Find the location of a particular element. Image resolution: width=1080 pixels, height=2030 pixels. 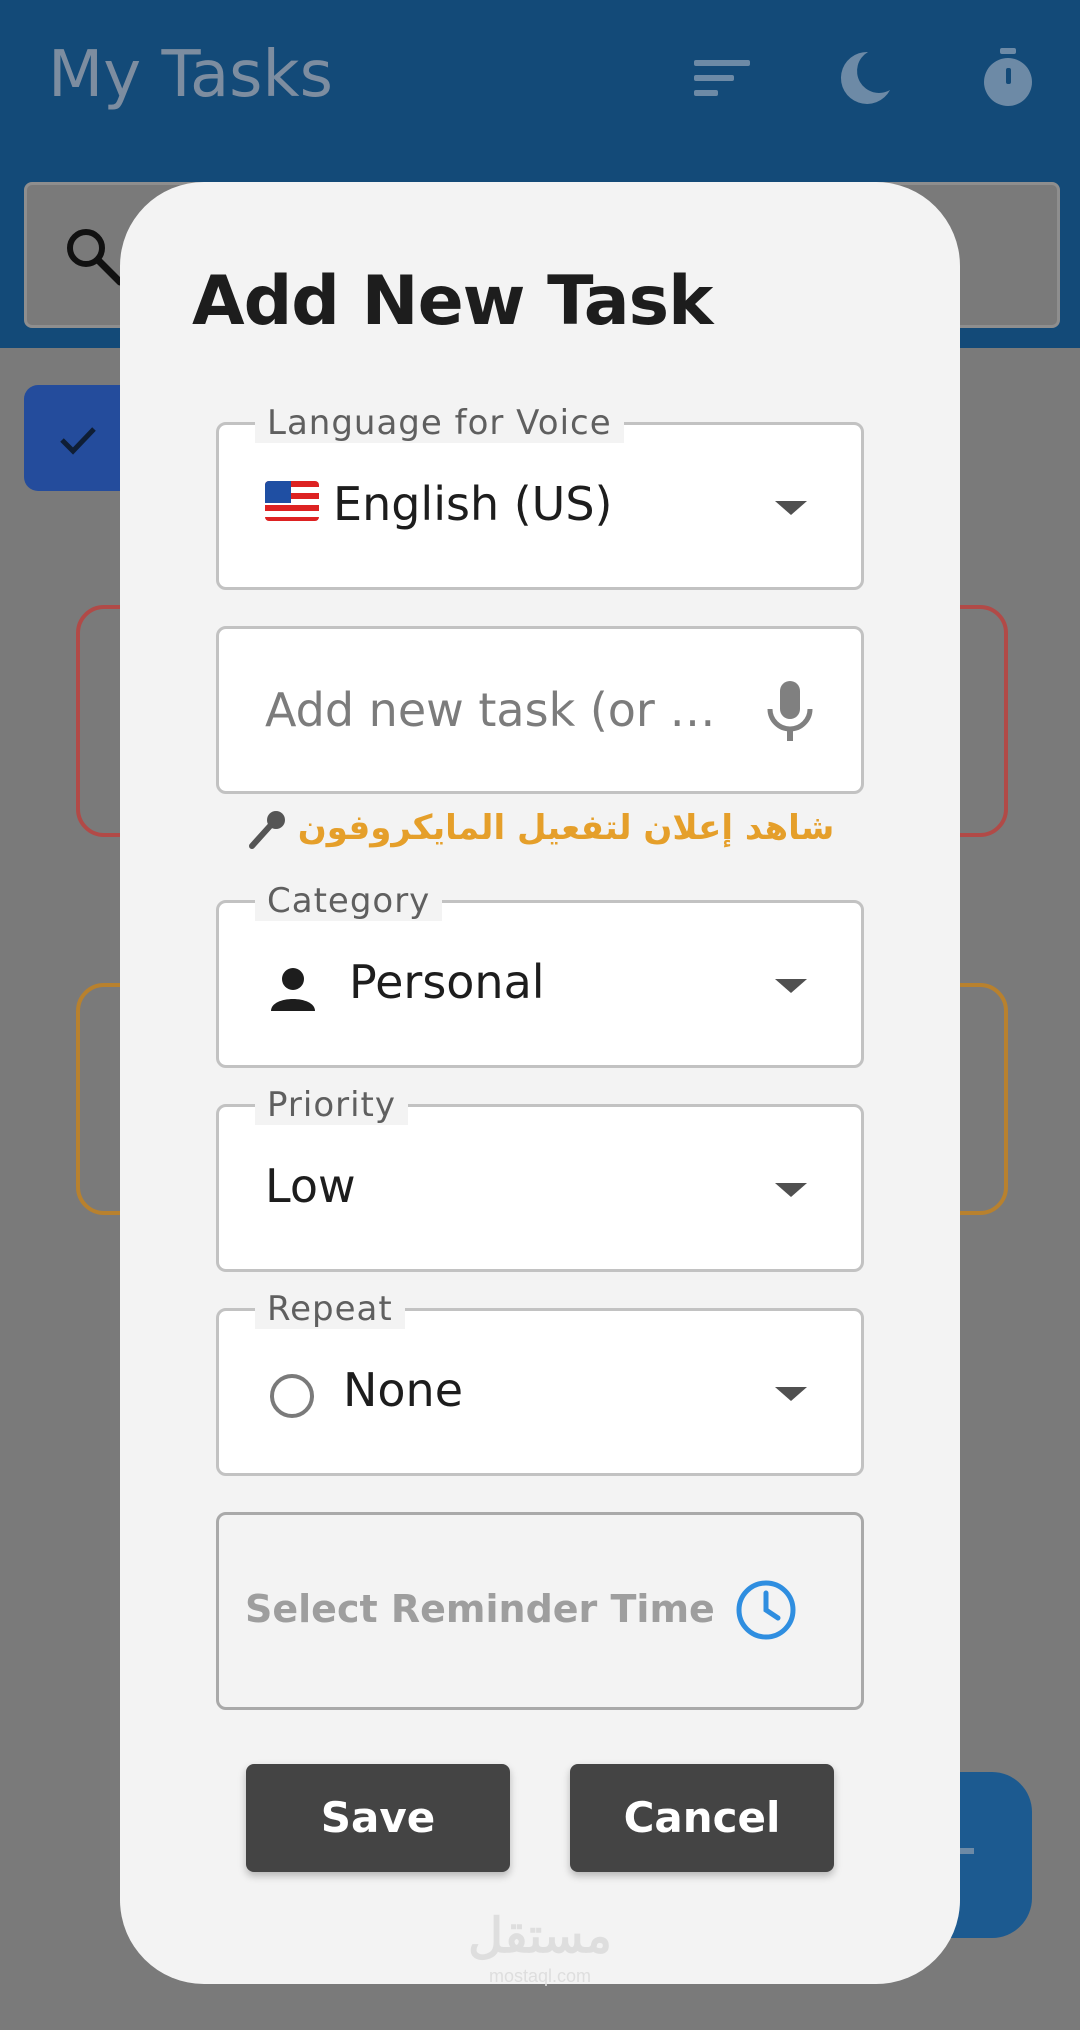

app-title: My Tasks is located at coordinates (190, 75).